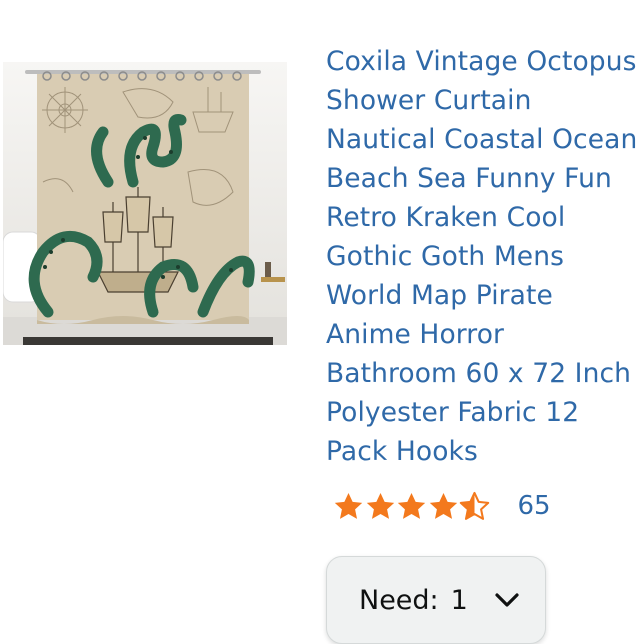 Image resolution: width=640 pixels, height=644 pixels. What do you see at coordinates (507, 600) in the screenshot?
I see `chevron-down-icon` at bounding box center [507, 600].